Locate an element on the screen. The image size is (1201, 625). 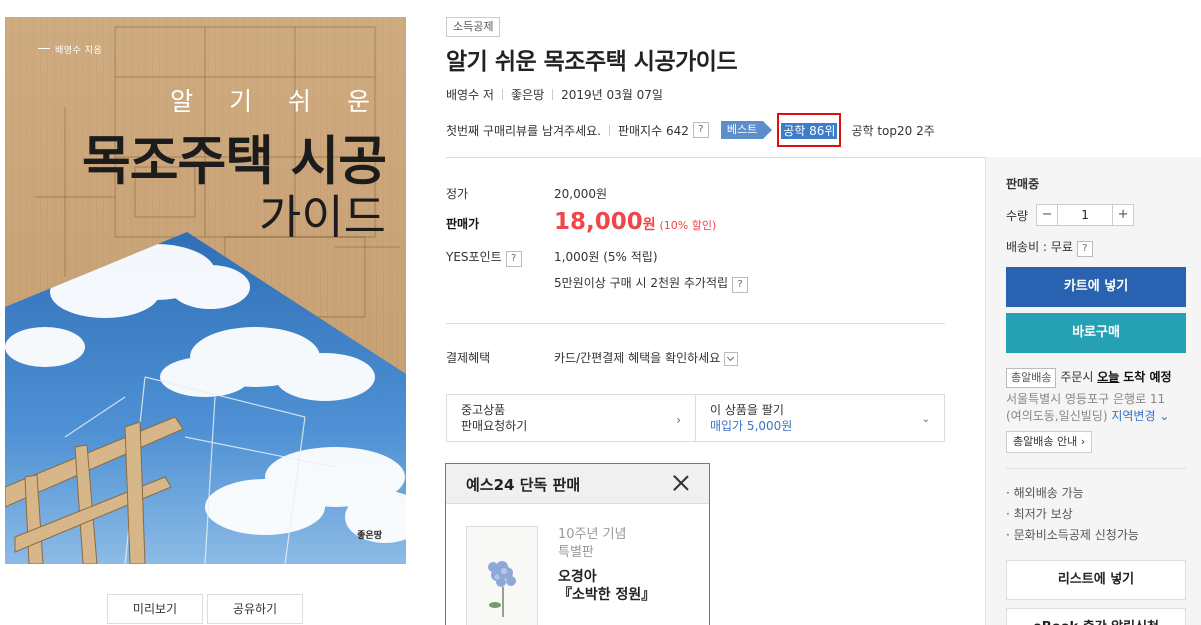
quantity-label: 수량 is located at coordinates (1017, 215).